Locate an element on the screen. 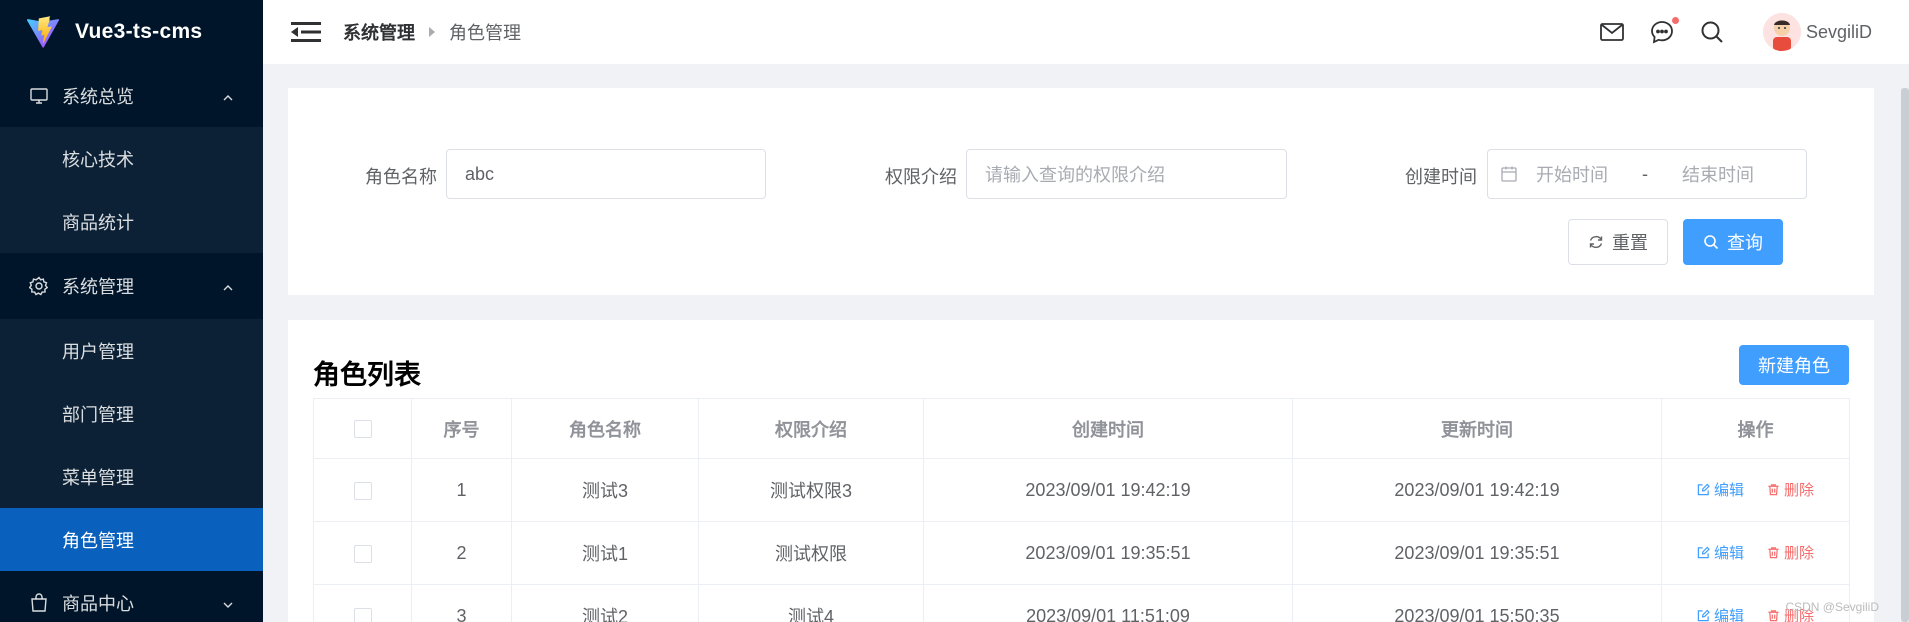 The width and height of the screenshot is (1909, 622). select-all-cell is located at coordinates (362, 428).